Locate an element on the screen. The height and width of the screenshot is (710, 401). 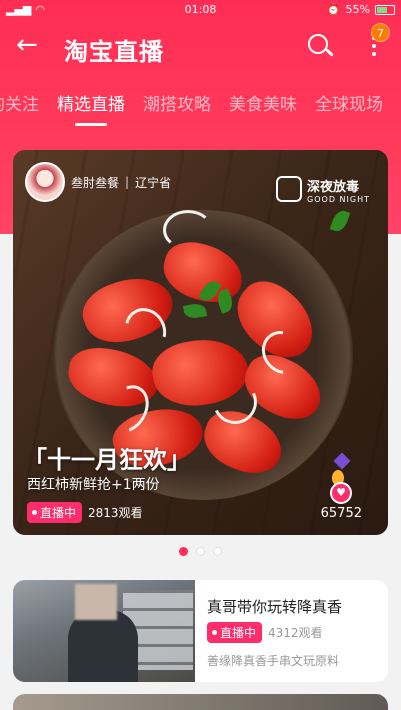
promo-title: 「十一月狂欢」 is located at coordinates (107, 460).